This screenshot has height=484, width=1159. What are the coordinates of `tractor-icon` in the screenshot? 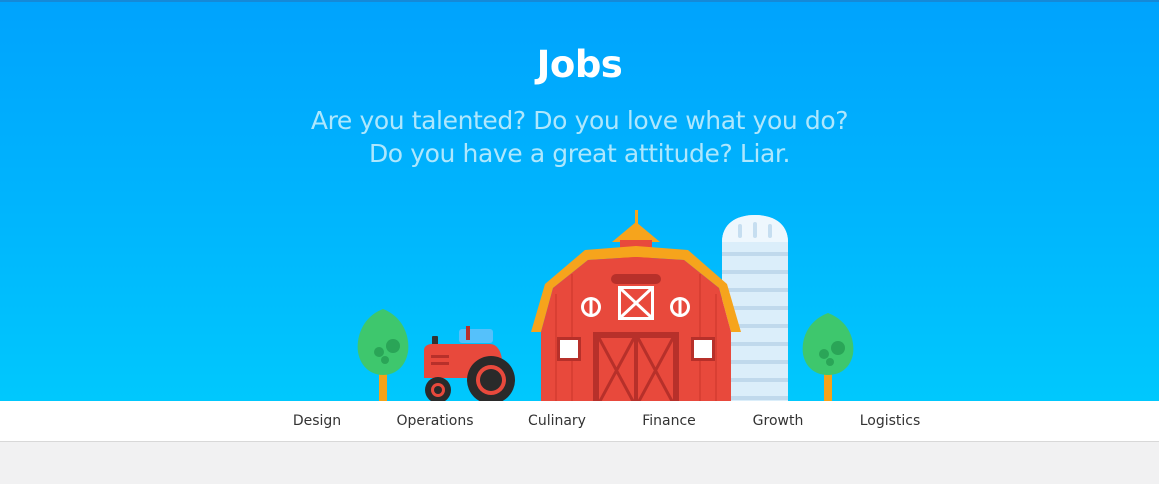 It's located at (469, 363).